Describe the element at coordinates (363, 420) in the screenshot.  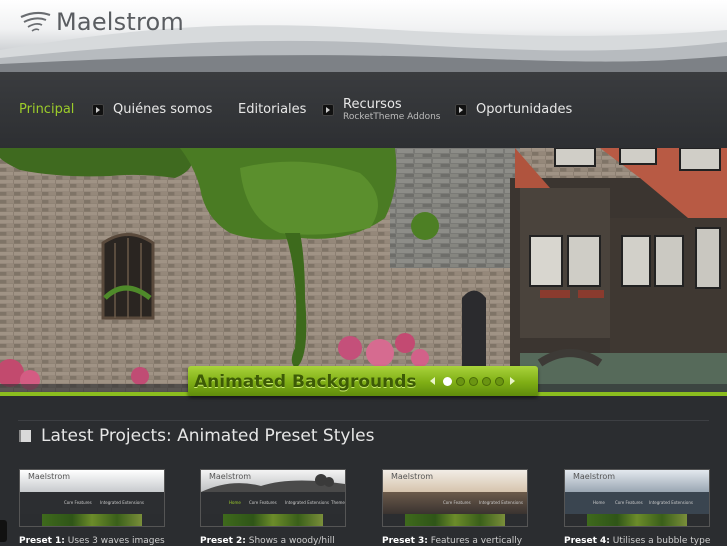
I see `section-divider` at that location.